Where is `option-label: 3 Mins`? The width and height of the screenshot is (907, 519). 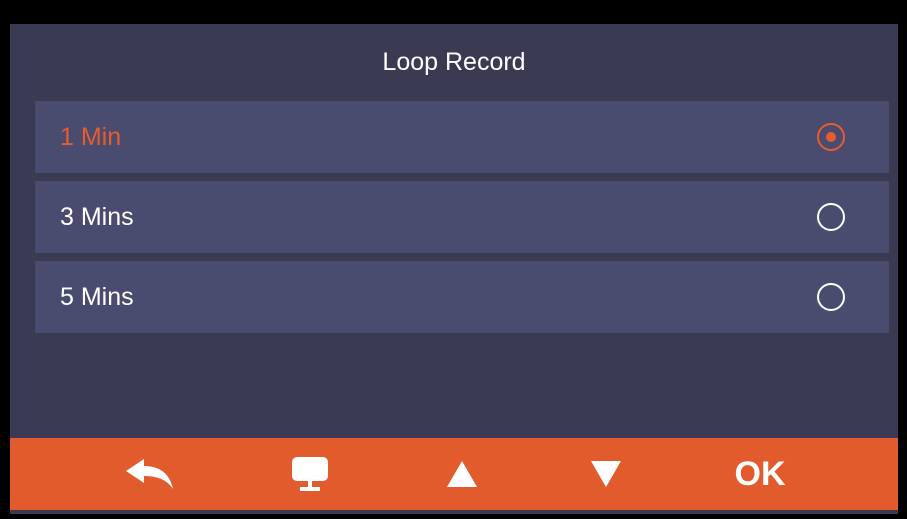
option-label: 3 Mins is located at coordinates (97, 217).